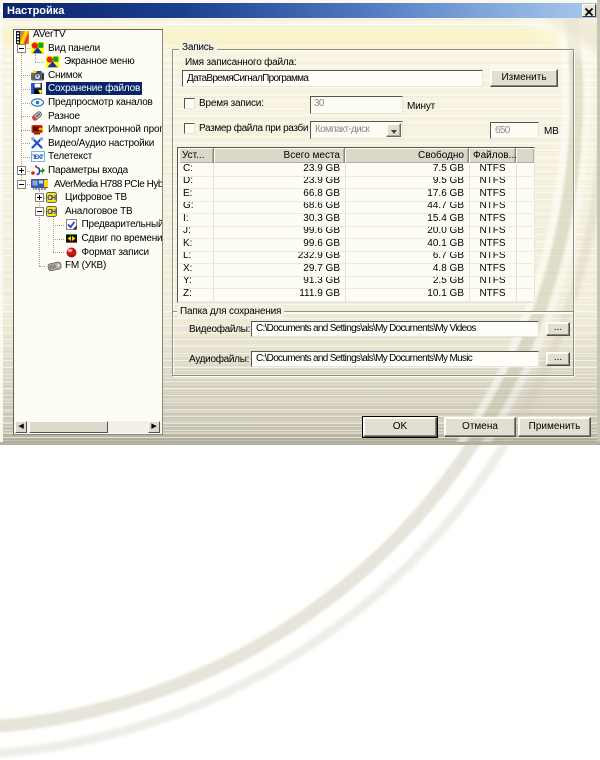 This screenshot has width=600, height=760. What do you see at coordinates (38, 157) in the screenshot?
I see `svg-text: TEXT` at bounding box center [38, 157].